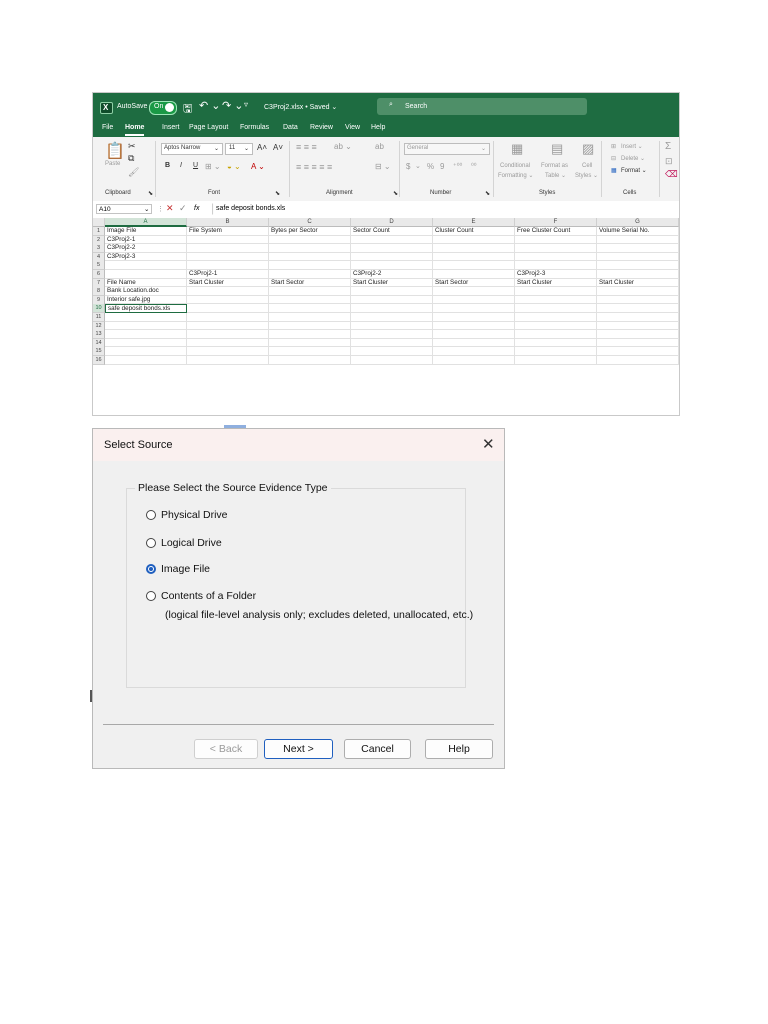 This screenshot has width=768, height=1024. Describe the element at coordinates (146, 222) in the screenshot. I see `column-header-a: A` at that location.